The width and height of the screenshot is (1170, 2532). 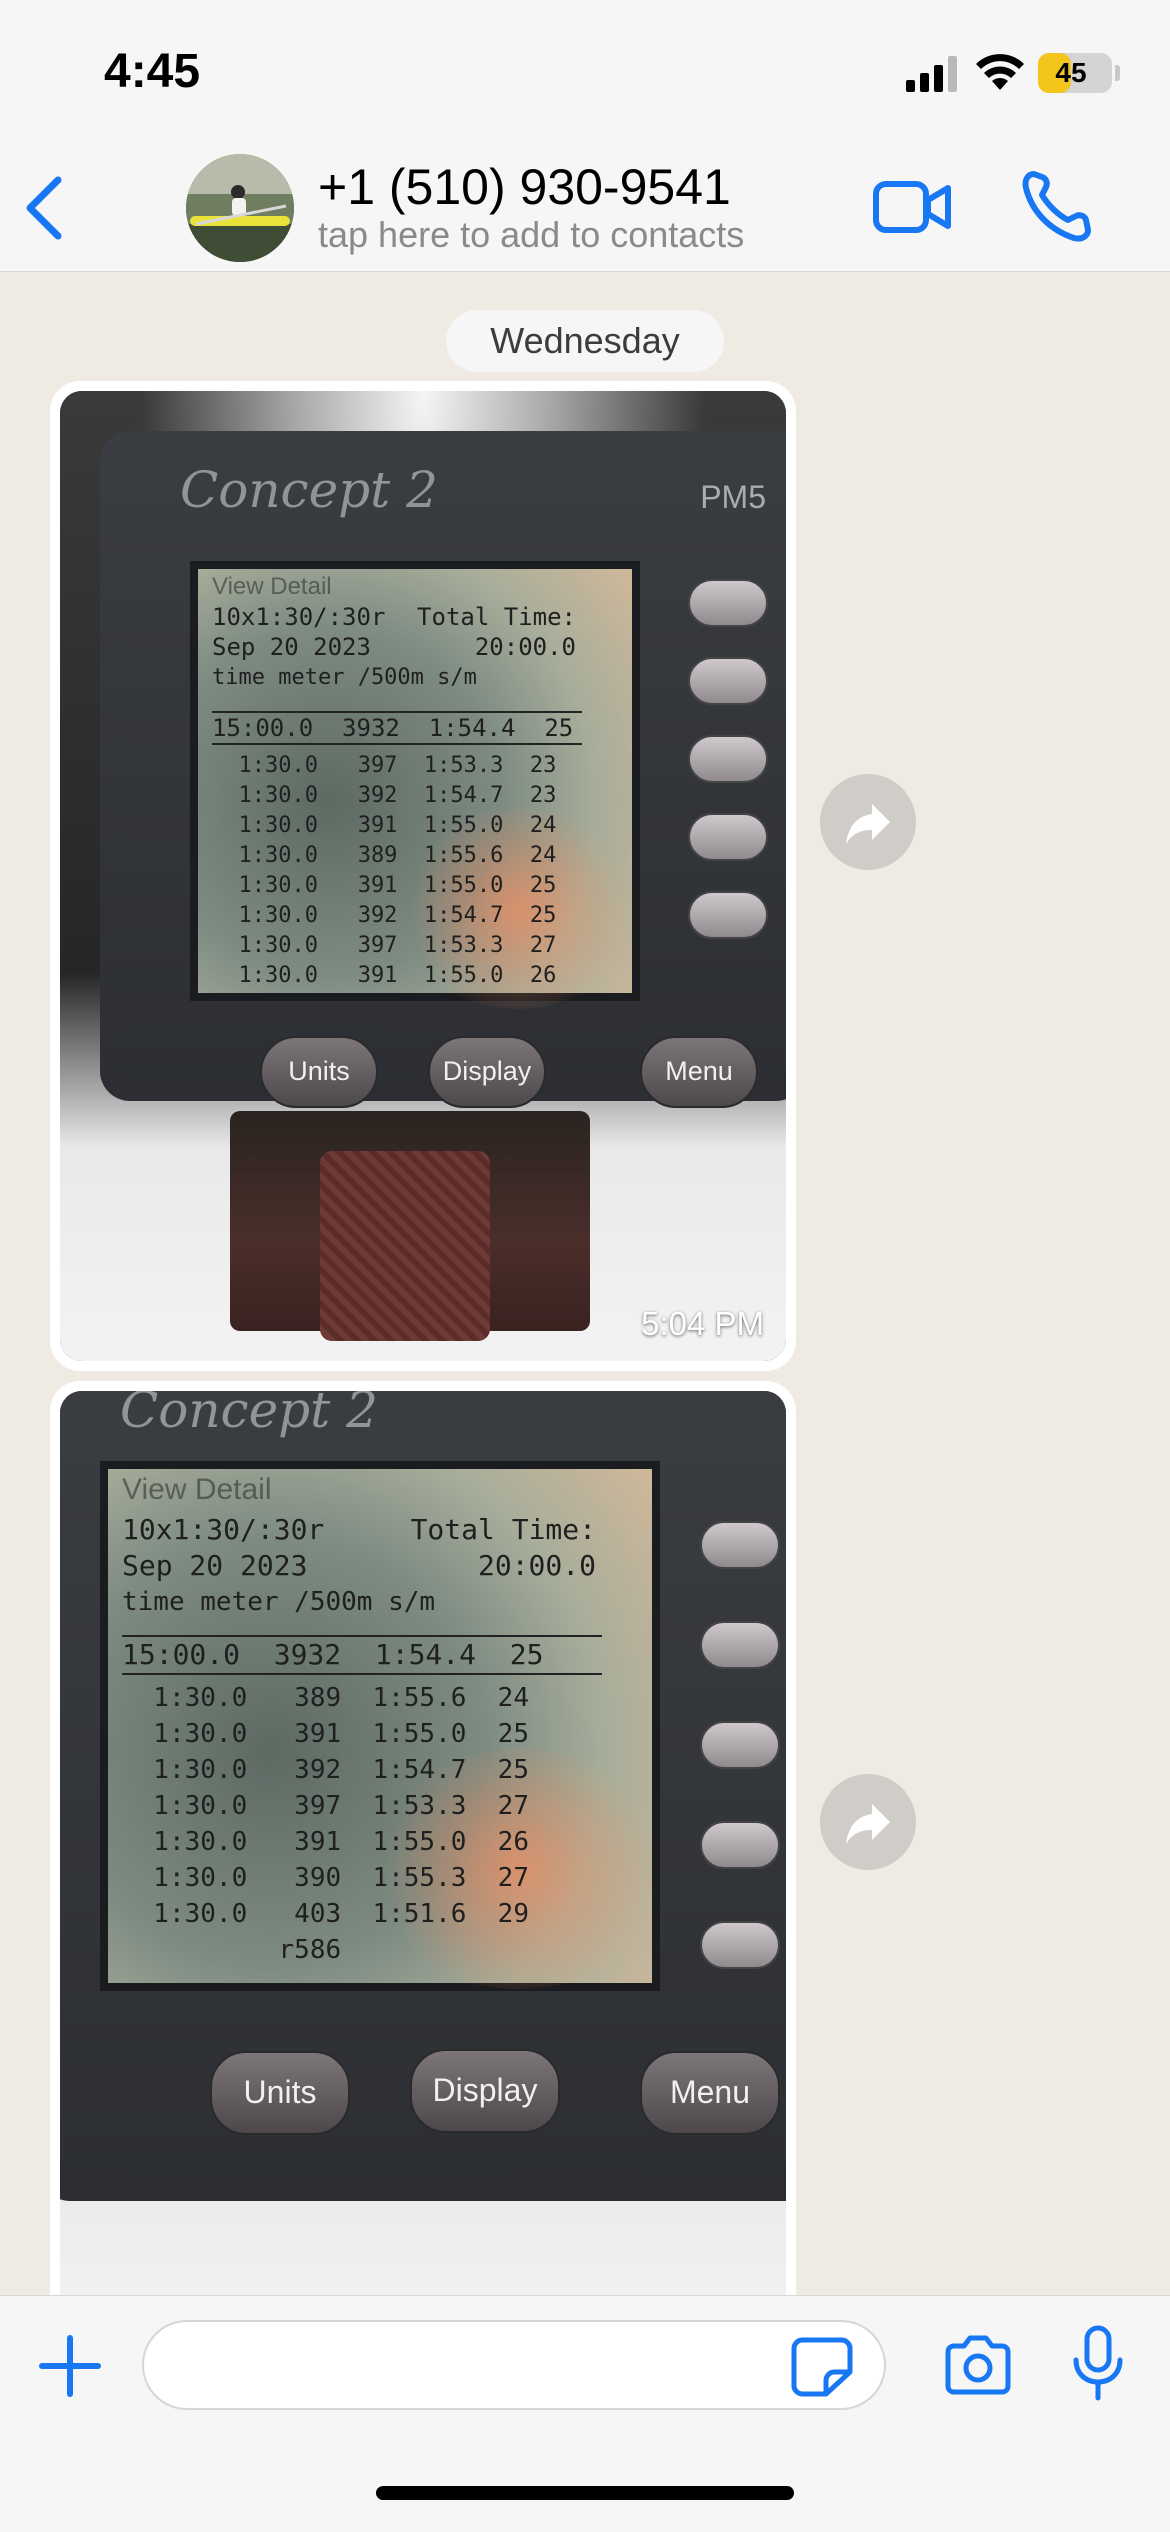 What do you see at coordinates (585, 2493) in the screenshot?
I see `home-indicator` at bounding box center [585, 2493].